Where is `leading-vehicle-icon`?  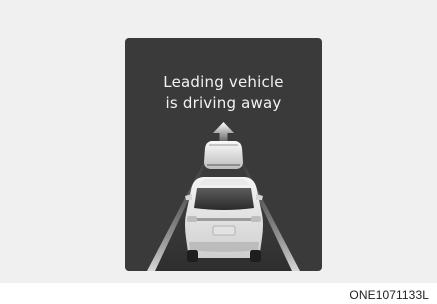
leading-vehicle-icon is located at coordinates (223, 155).